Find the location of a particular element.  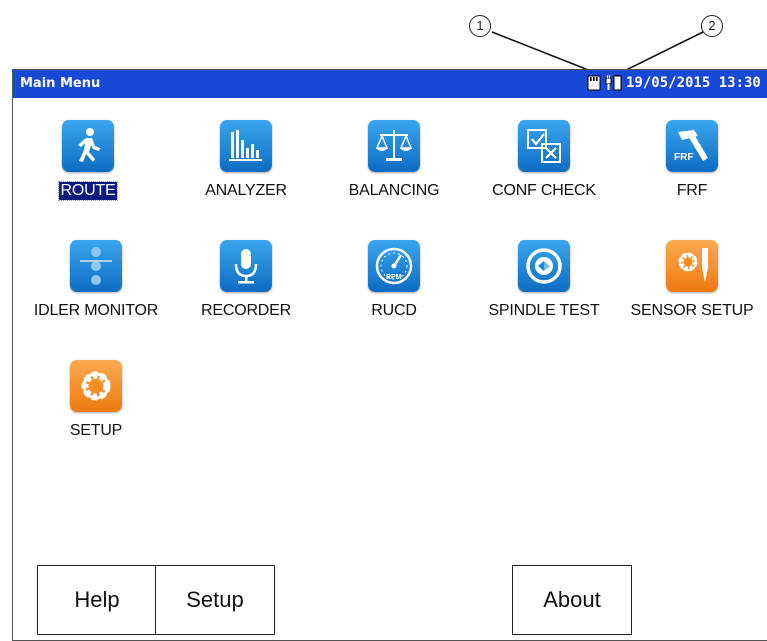

menu-item-label: FRF is located at coordinates (692, 190).